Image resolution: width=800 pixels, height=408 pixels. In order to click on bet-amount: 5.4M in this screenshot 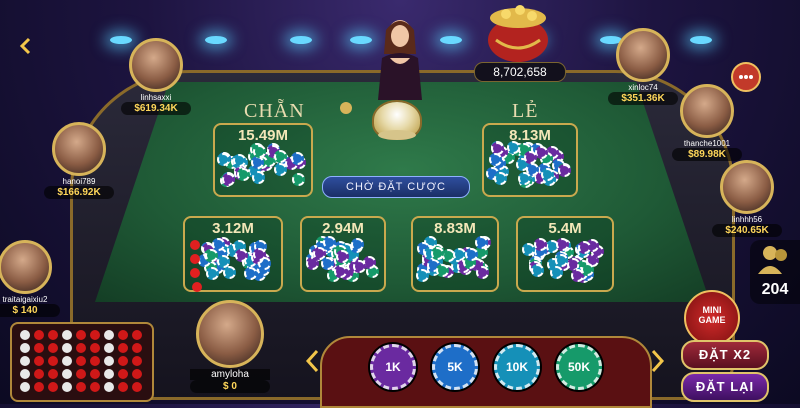, I will do `click(565, 228)`.